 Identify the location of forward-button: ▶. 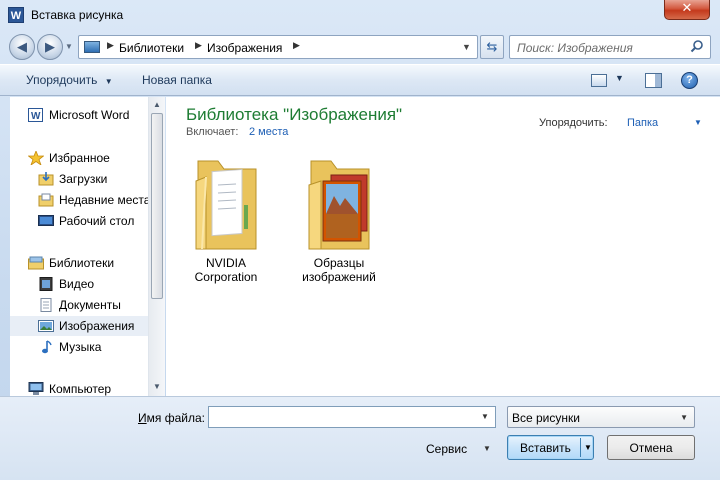
(50, 47).